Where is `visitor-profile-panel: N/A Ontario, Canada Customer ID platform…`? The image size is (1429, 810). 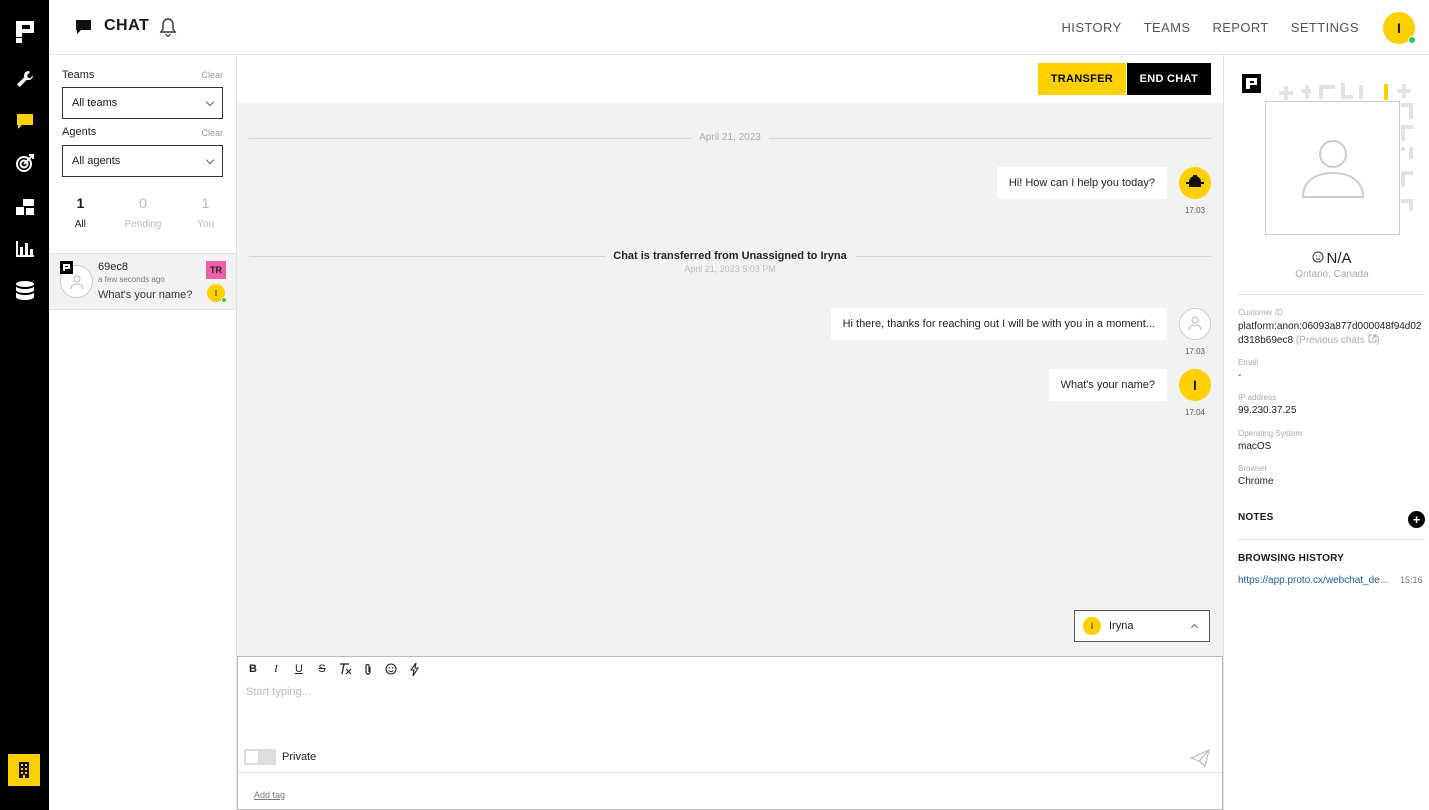 visitor-profile-panel: N/A Ontario, Canada Customer ID platform… is located at coordinates (1326, 432).